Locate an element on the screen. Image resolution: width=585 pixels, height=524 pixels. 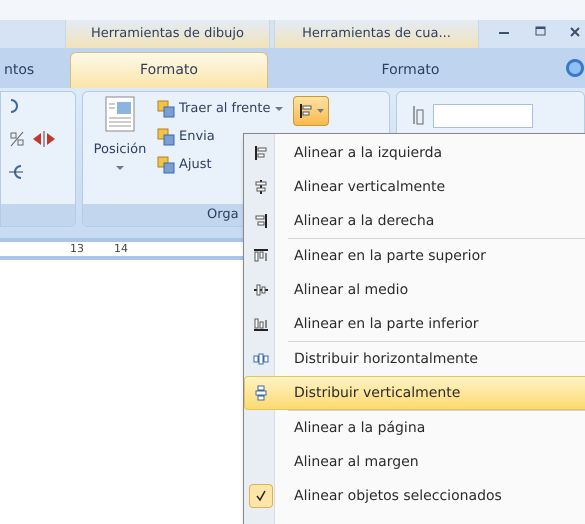
menu-item-label: Alinear al margen is located at coordinates (356, 462).